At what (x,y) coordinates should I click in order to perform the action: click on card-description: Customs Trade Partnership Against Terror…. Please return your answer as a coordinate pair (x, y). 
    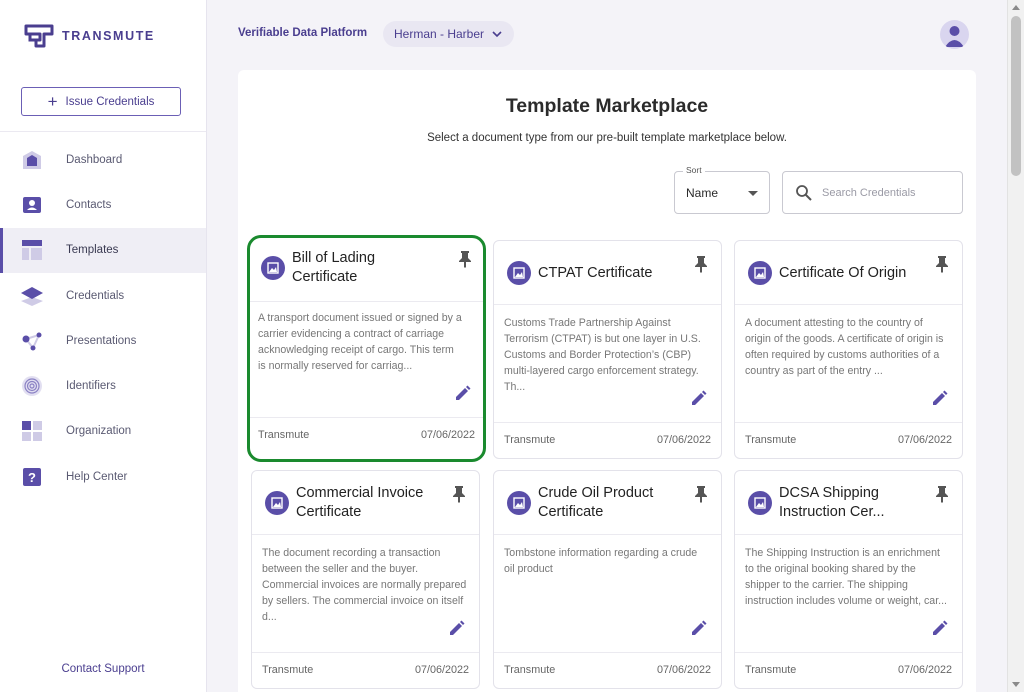
    Looking at the image, I should click on (602, 355).